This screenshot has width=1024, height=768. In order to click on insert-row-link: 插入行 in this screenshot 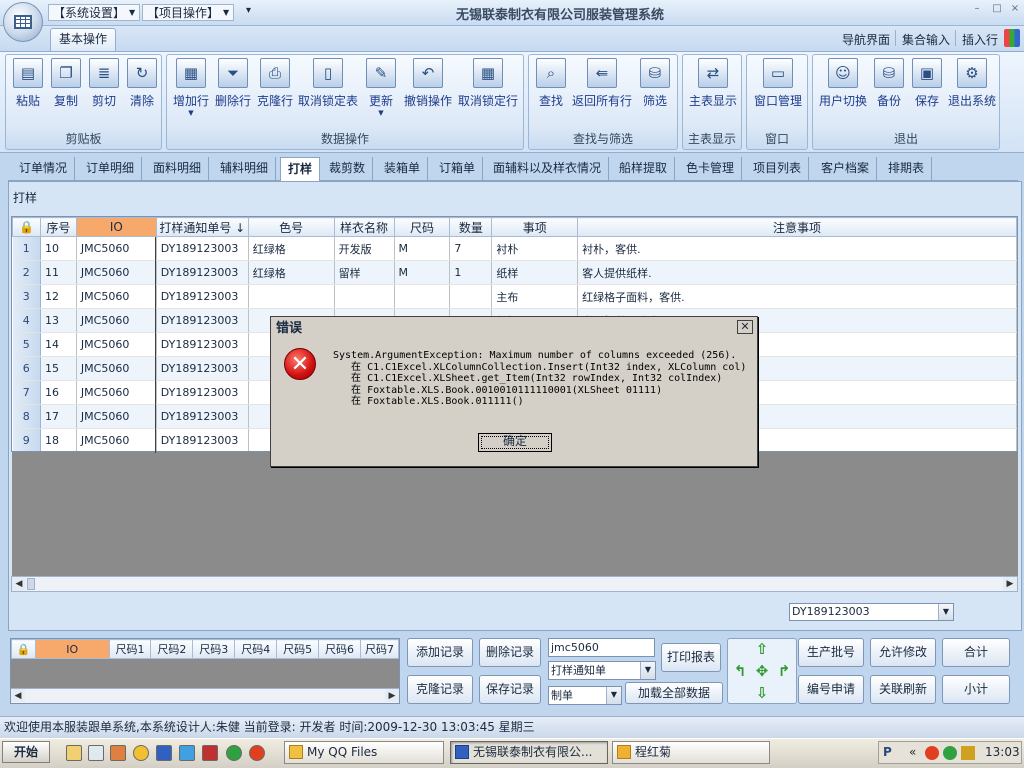, I will do `click(980, 39)`.